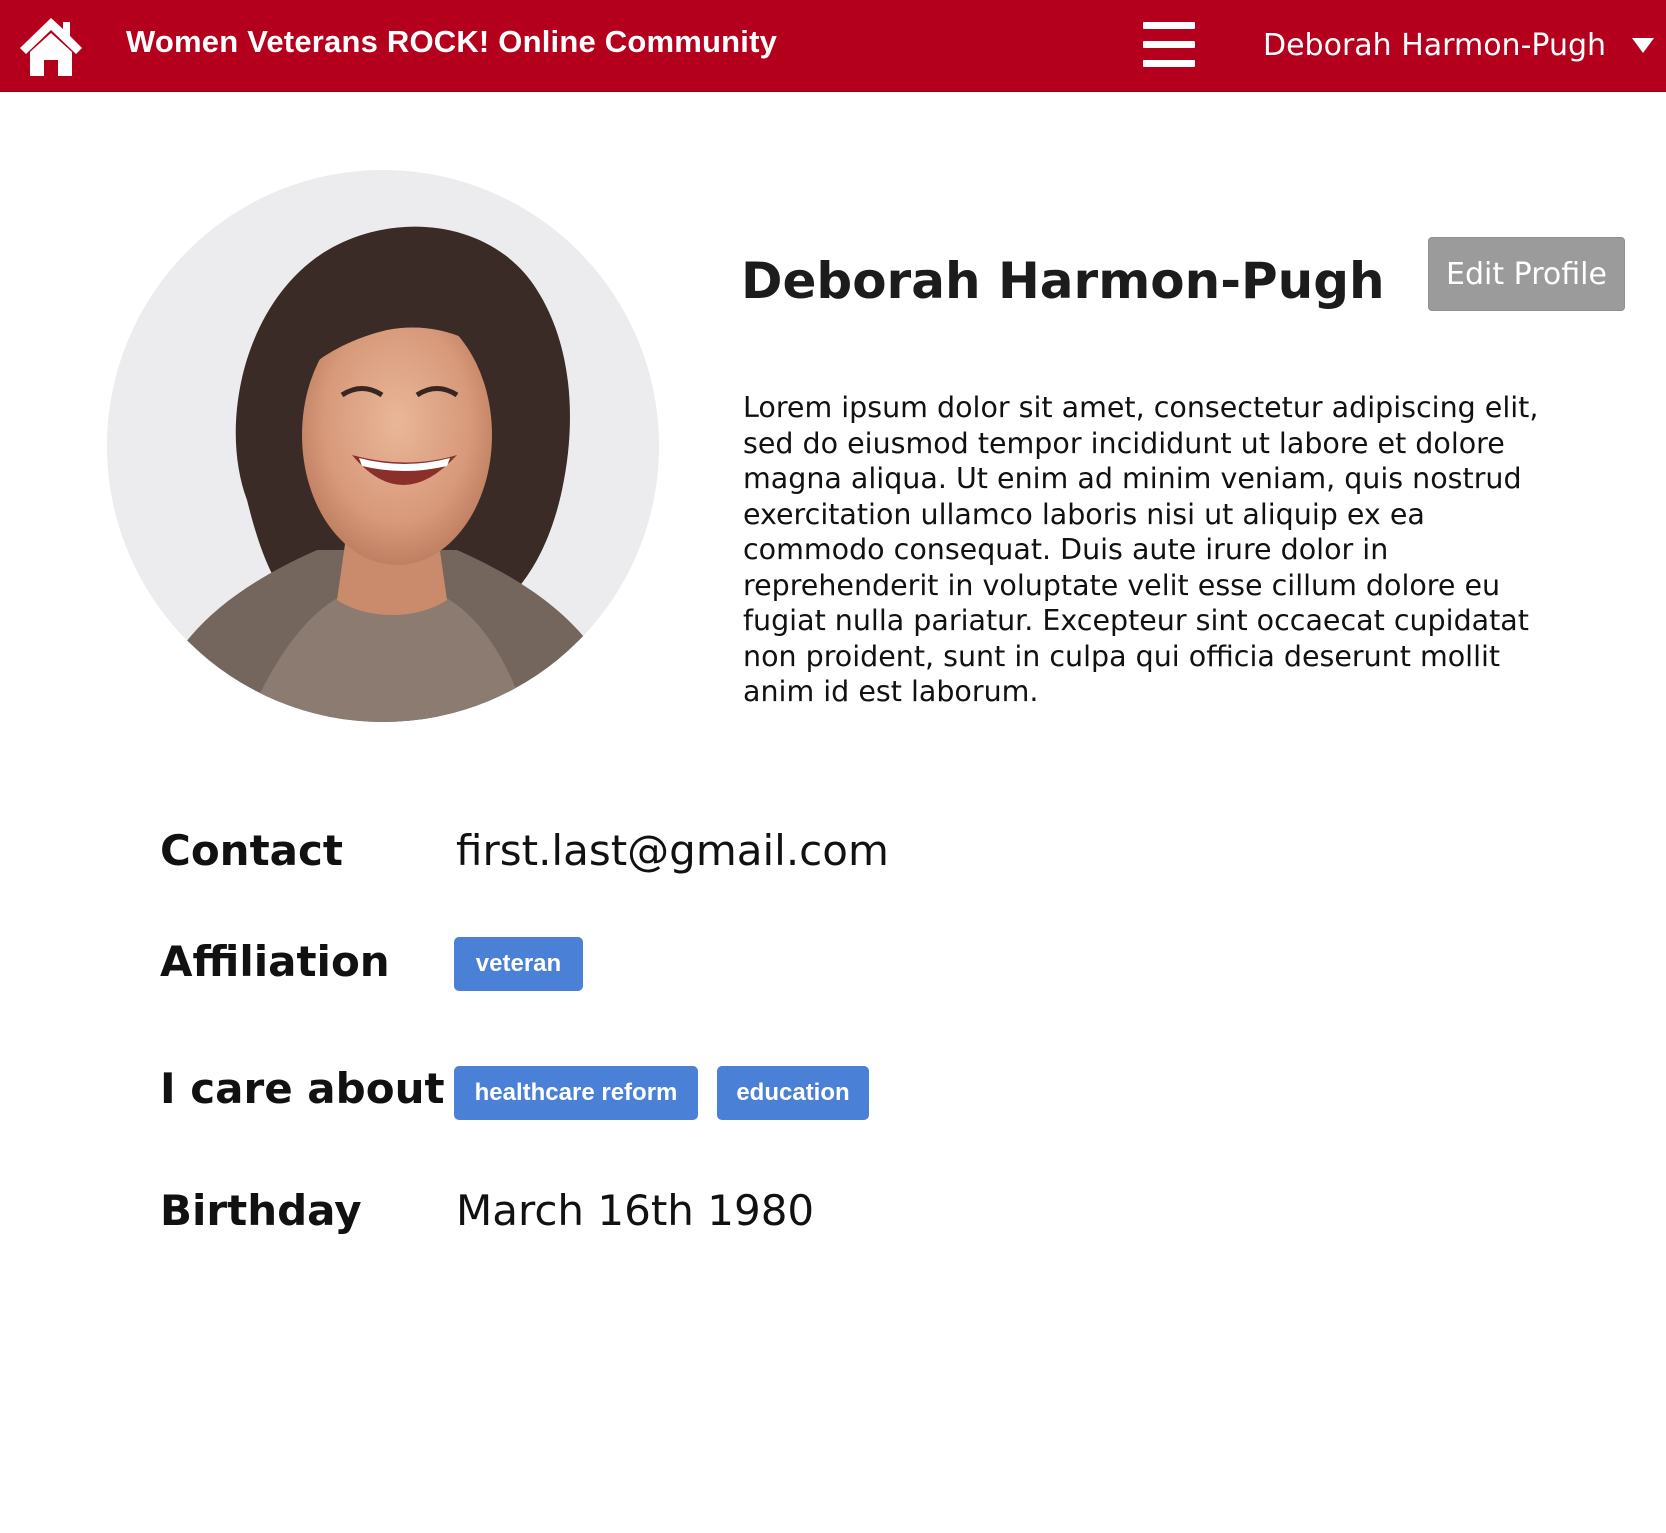  Describe the element at coordinates (518, 964) in the screenshot. I see `affiliation-tag-veteran: veteran` at that location.